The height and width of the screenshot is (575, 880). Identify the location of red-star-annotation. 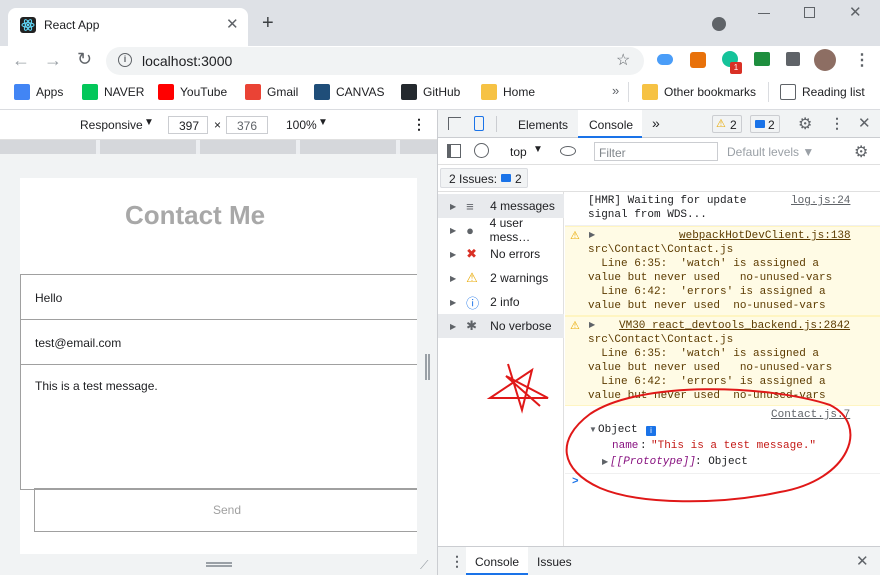
(517, 388).